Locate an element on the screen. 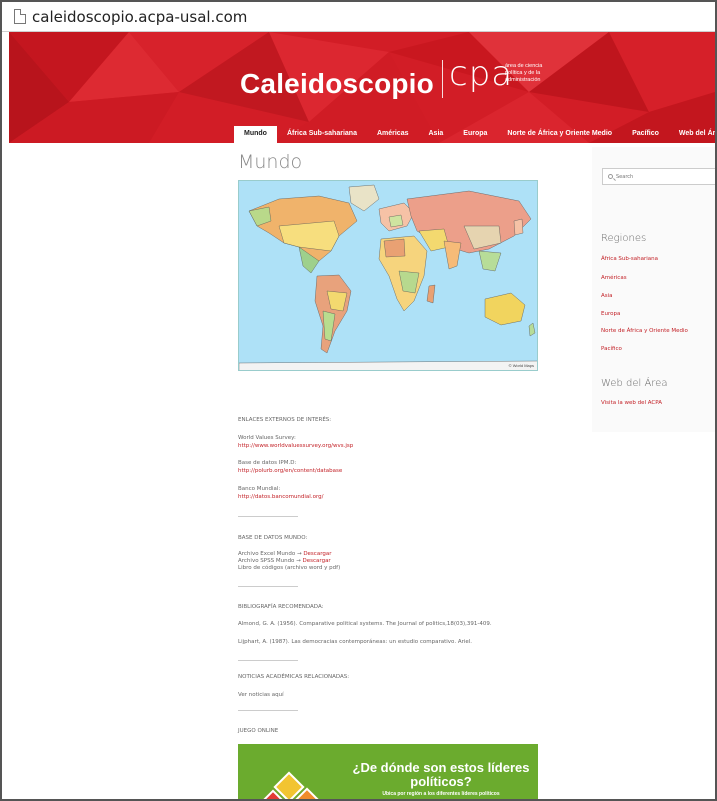 The width and height of the screenshot is (717, 801). cpa-subtitle-line: política y de la is located at coordinates (523, 73).